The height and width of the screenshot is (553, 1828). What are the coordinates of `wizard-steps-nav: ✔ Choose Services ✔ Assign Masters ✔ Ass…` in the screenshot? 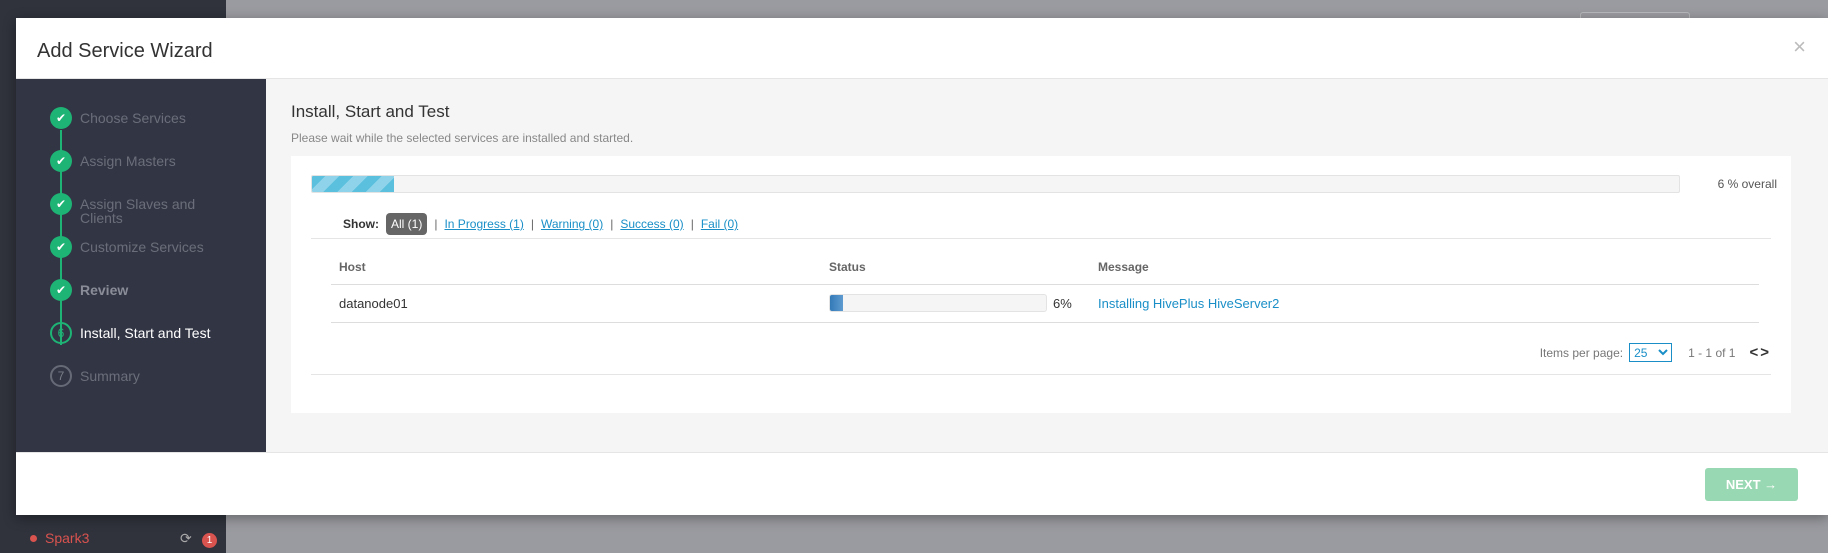 It's located at (141, 265).